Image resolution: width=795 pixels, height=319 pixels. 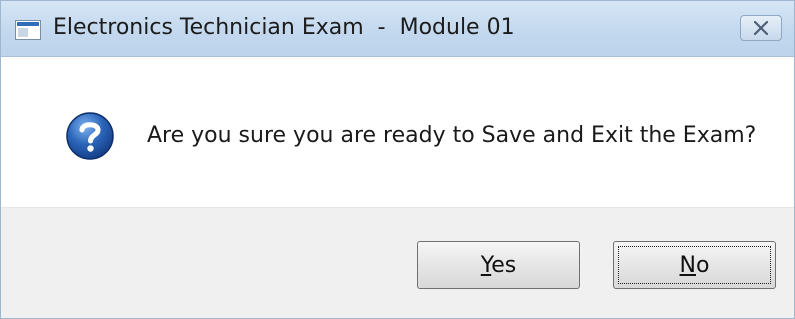 I want to click on question-icon, so click(x=90, y=136).